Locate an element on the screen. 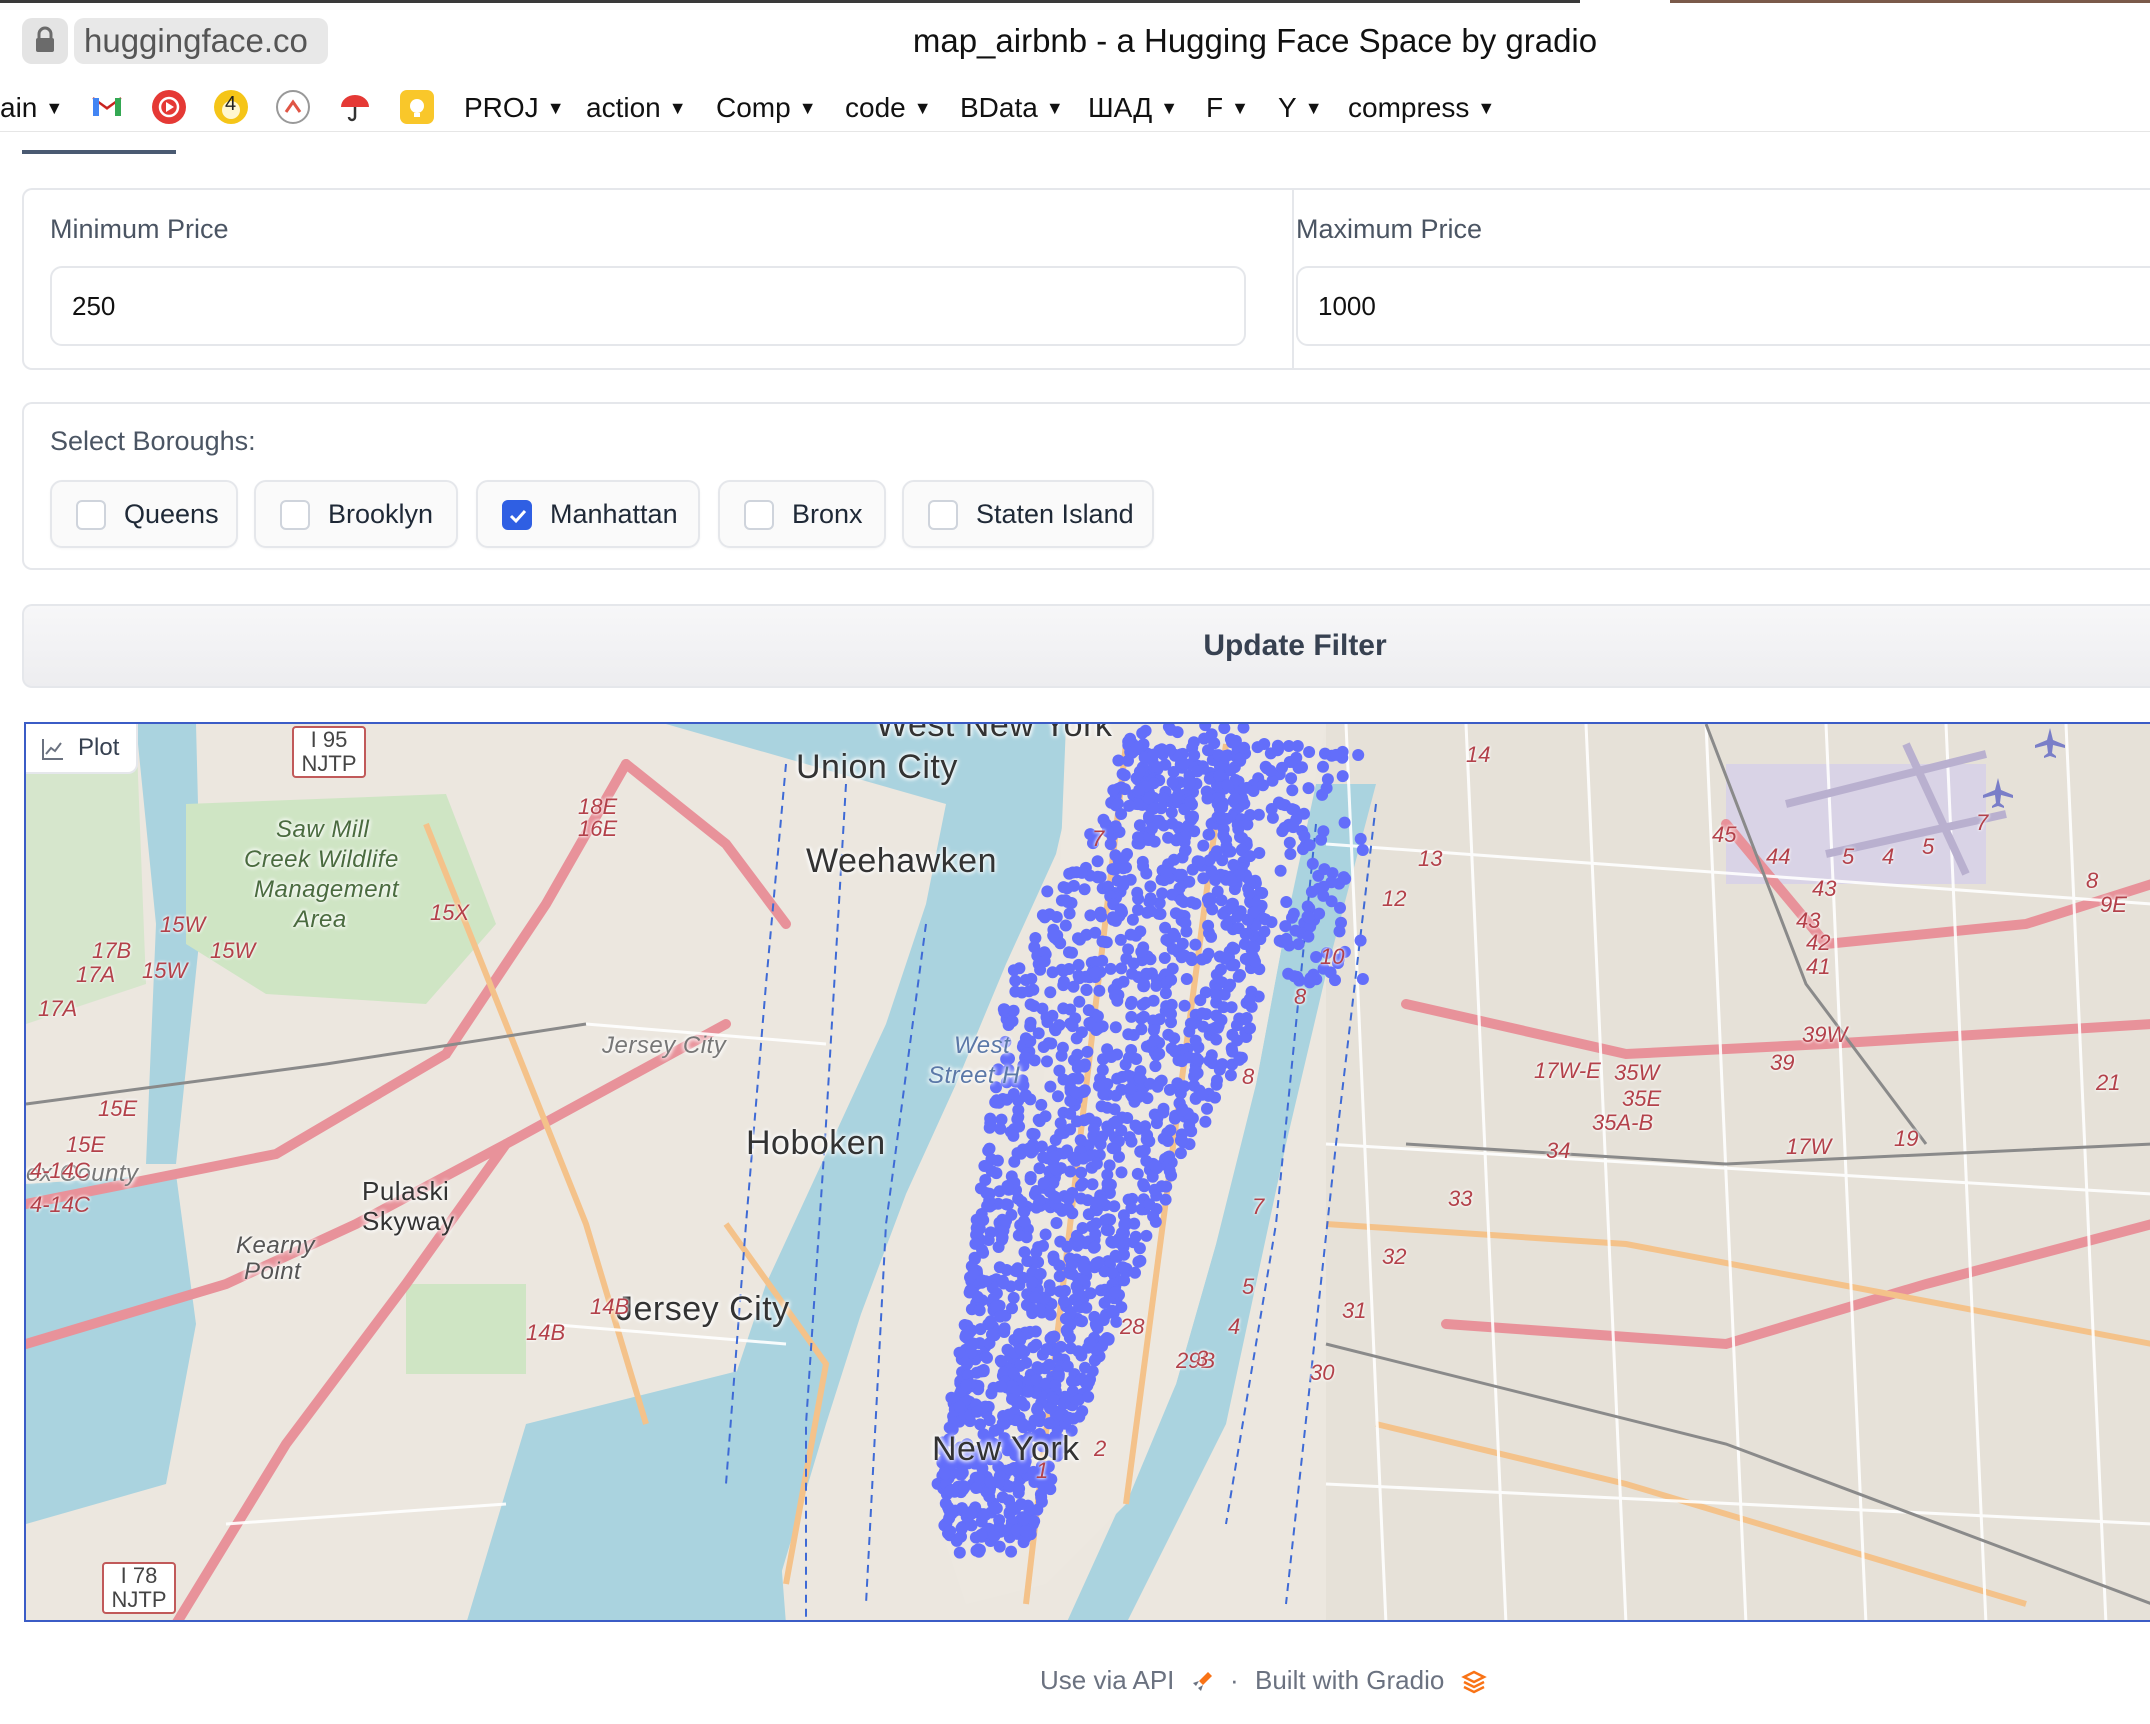 The image size is (2150, 1724). umbrella-icon is located at coordinates (355, 107).